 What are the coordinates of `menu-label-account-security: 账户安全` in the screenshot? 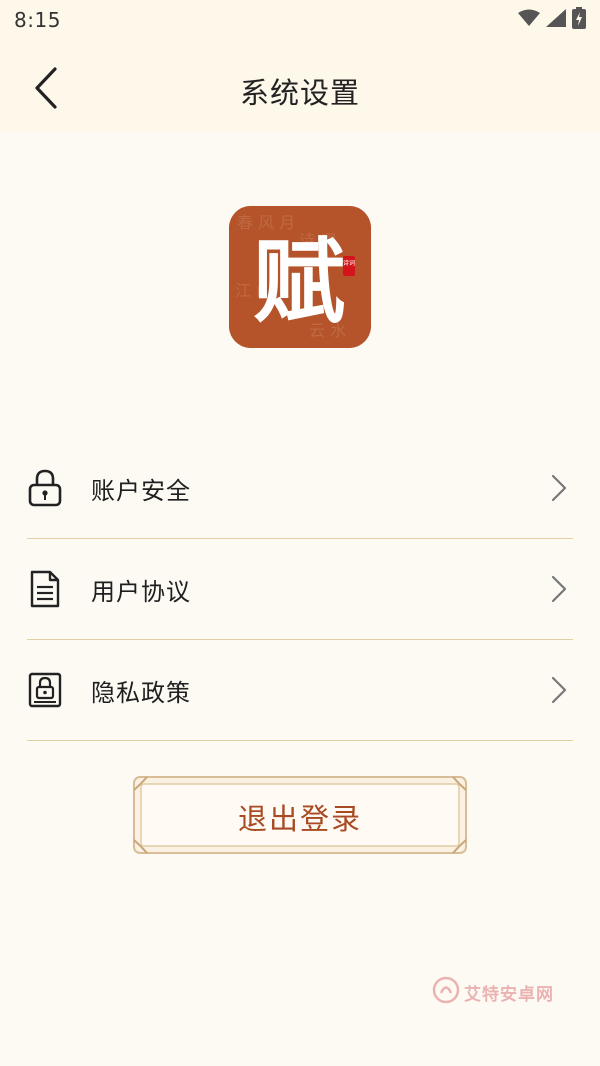 It's located at (141, 490).